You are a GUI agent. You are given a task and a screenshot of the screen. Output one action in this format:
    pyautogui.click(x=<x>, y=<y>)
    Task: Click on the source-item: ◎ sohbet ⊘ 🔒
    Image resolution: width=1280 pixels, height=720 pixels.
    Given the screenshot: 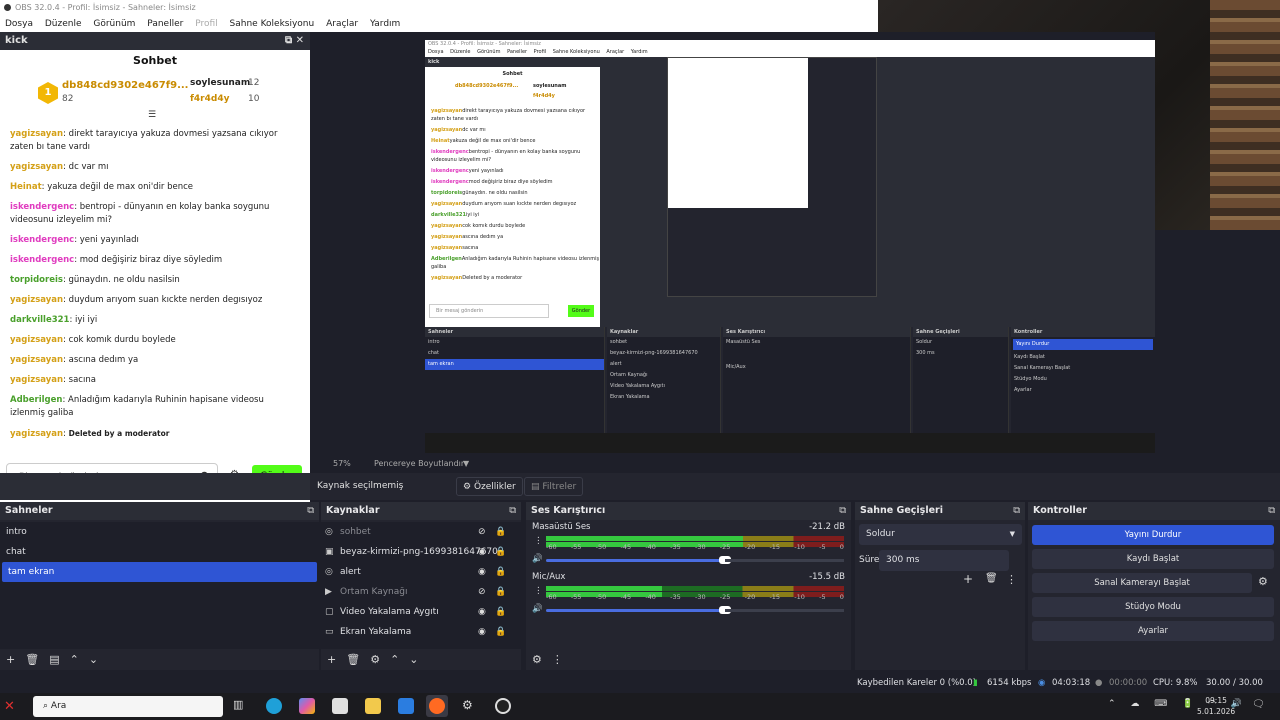 What is the action you would take?
    pyautogui.click(x=421, y=532)
    